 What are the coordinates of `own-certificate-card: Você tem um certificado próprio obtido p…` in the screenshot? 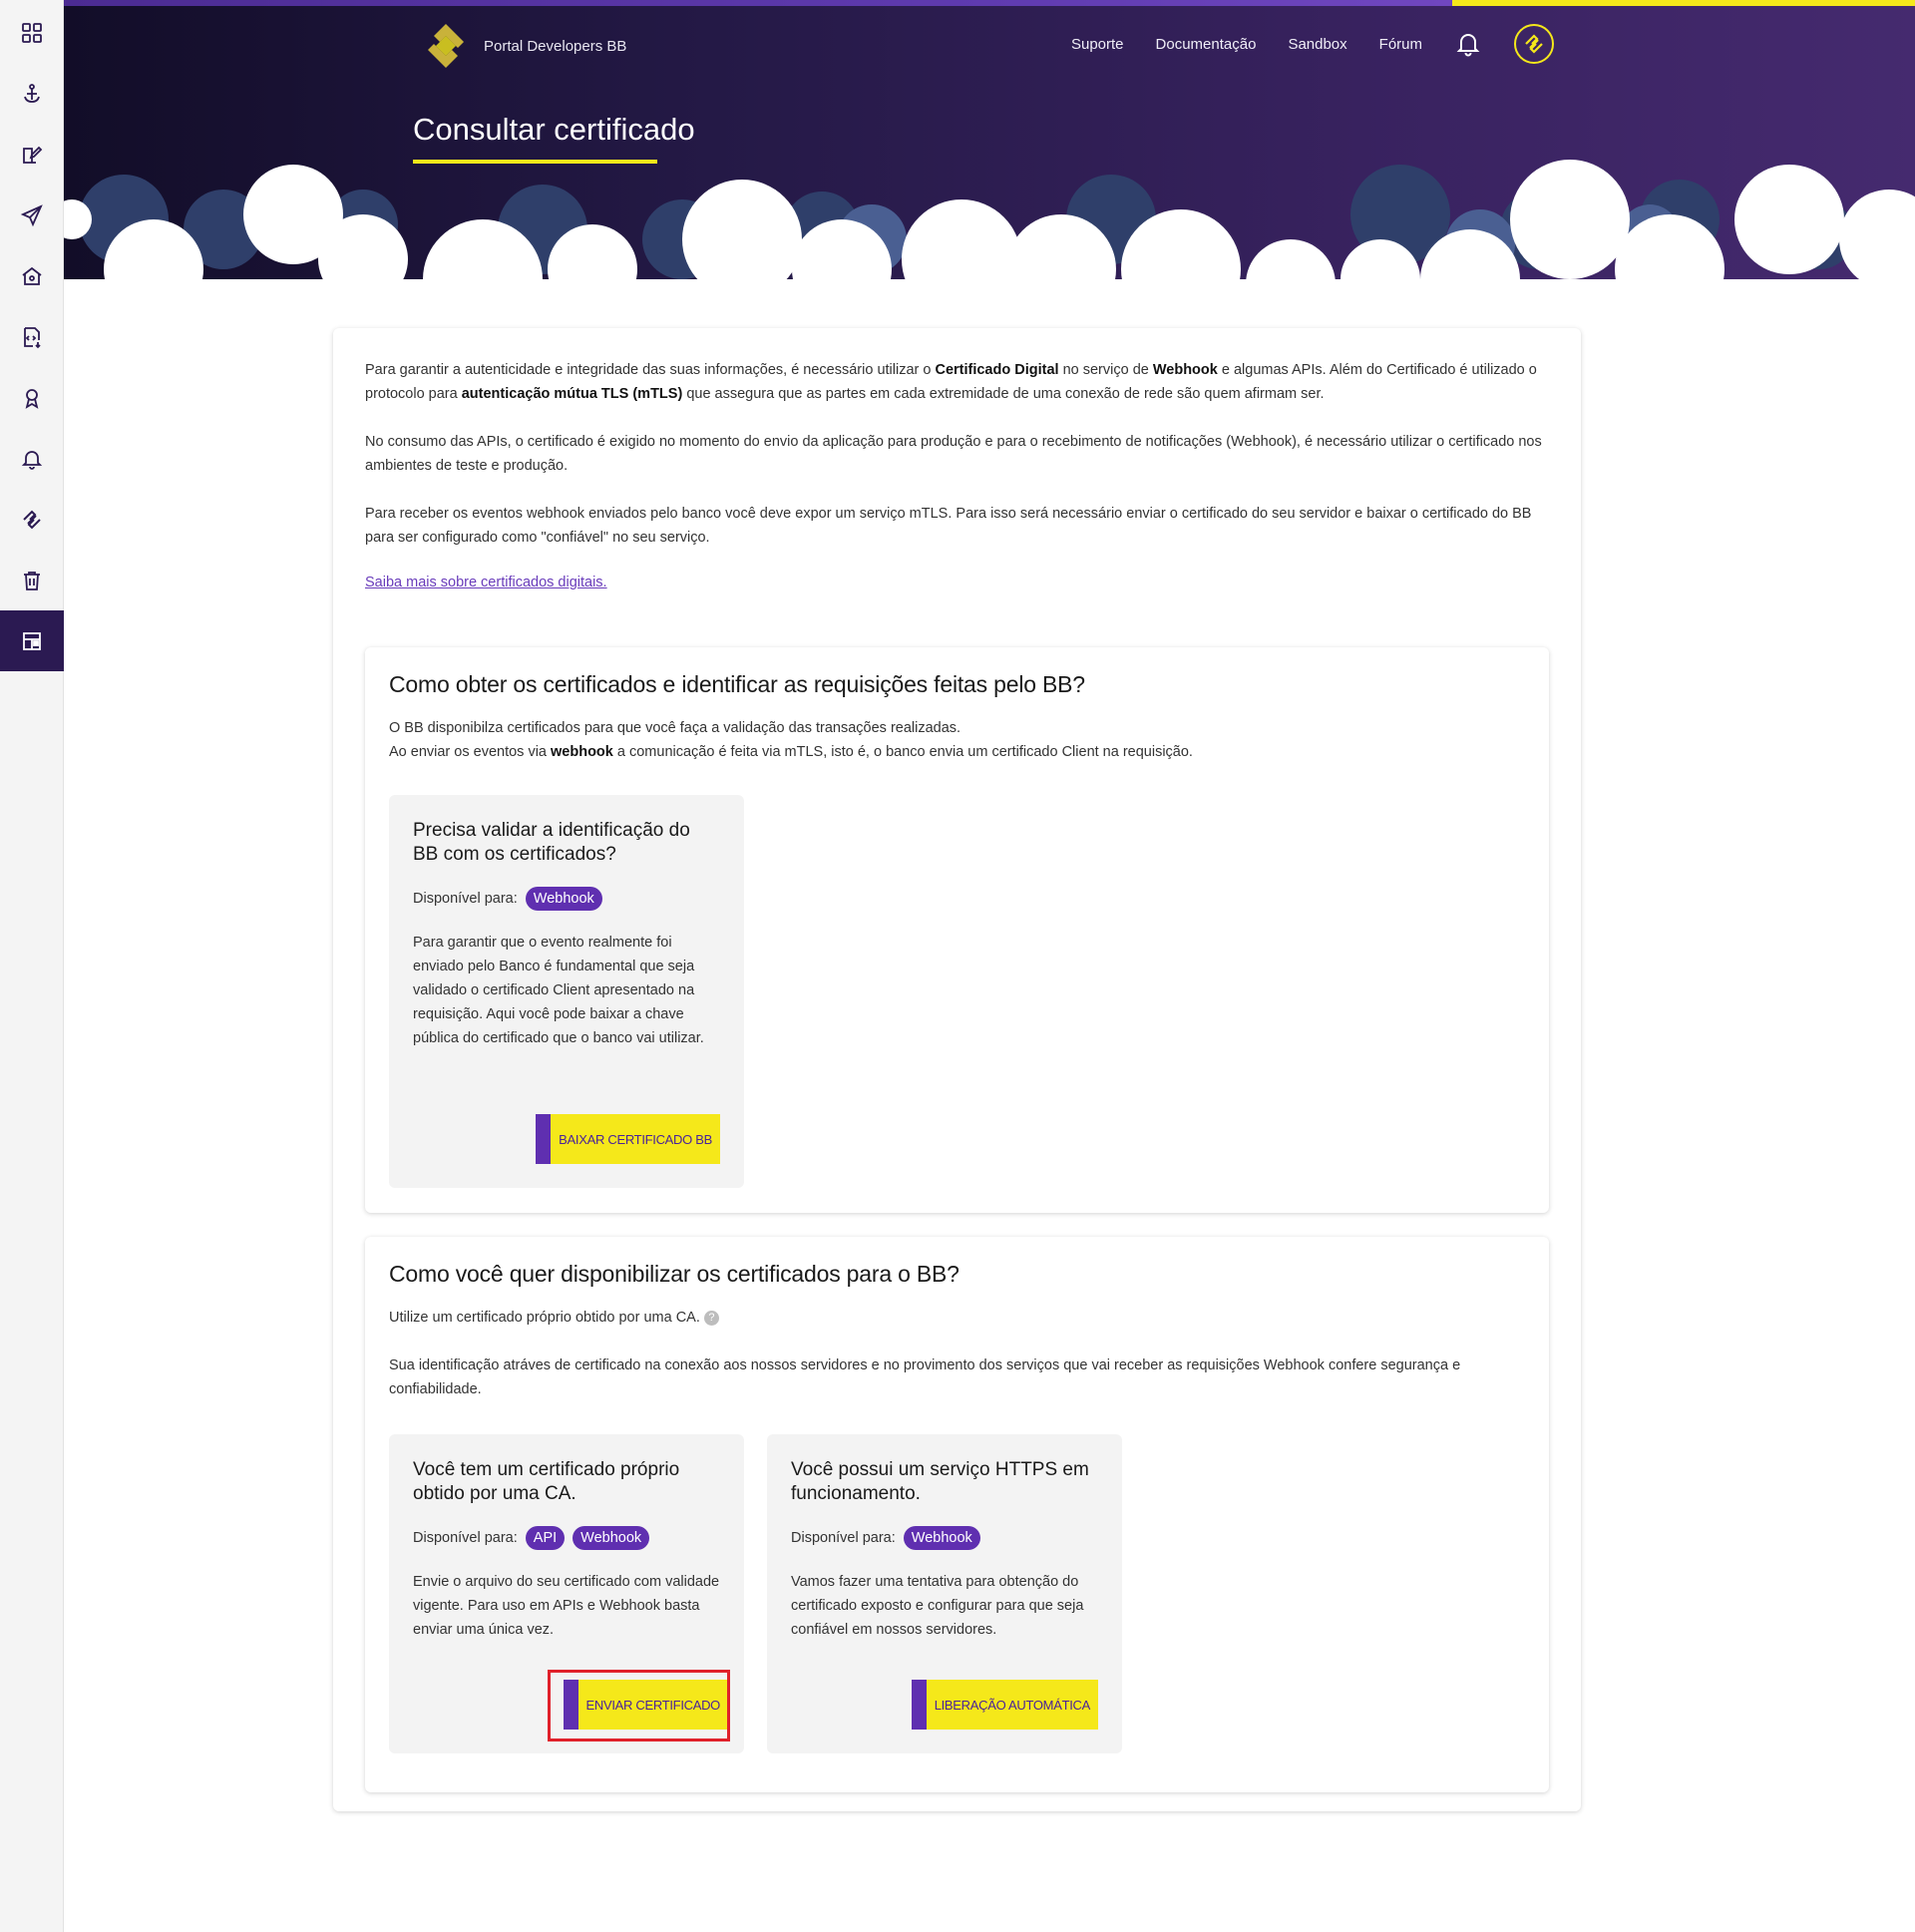 It's located at (566, 1594).